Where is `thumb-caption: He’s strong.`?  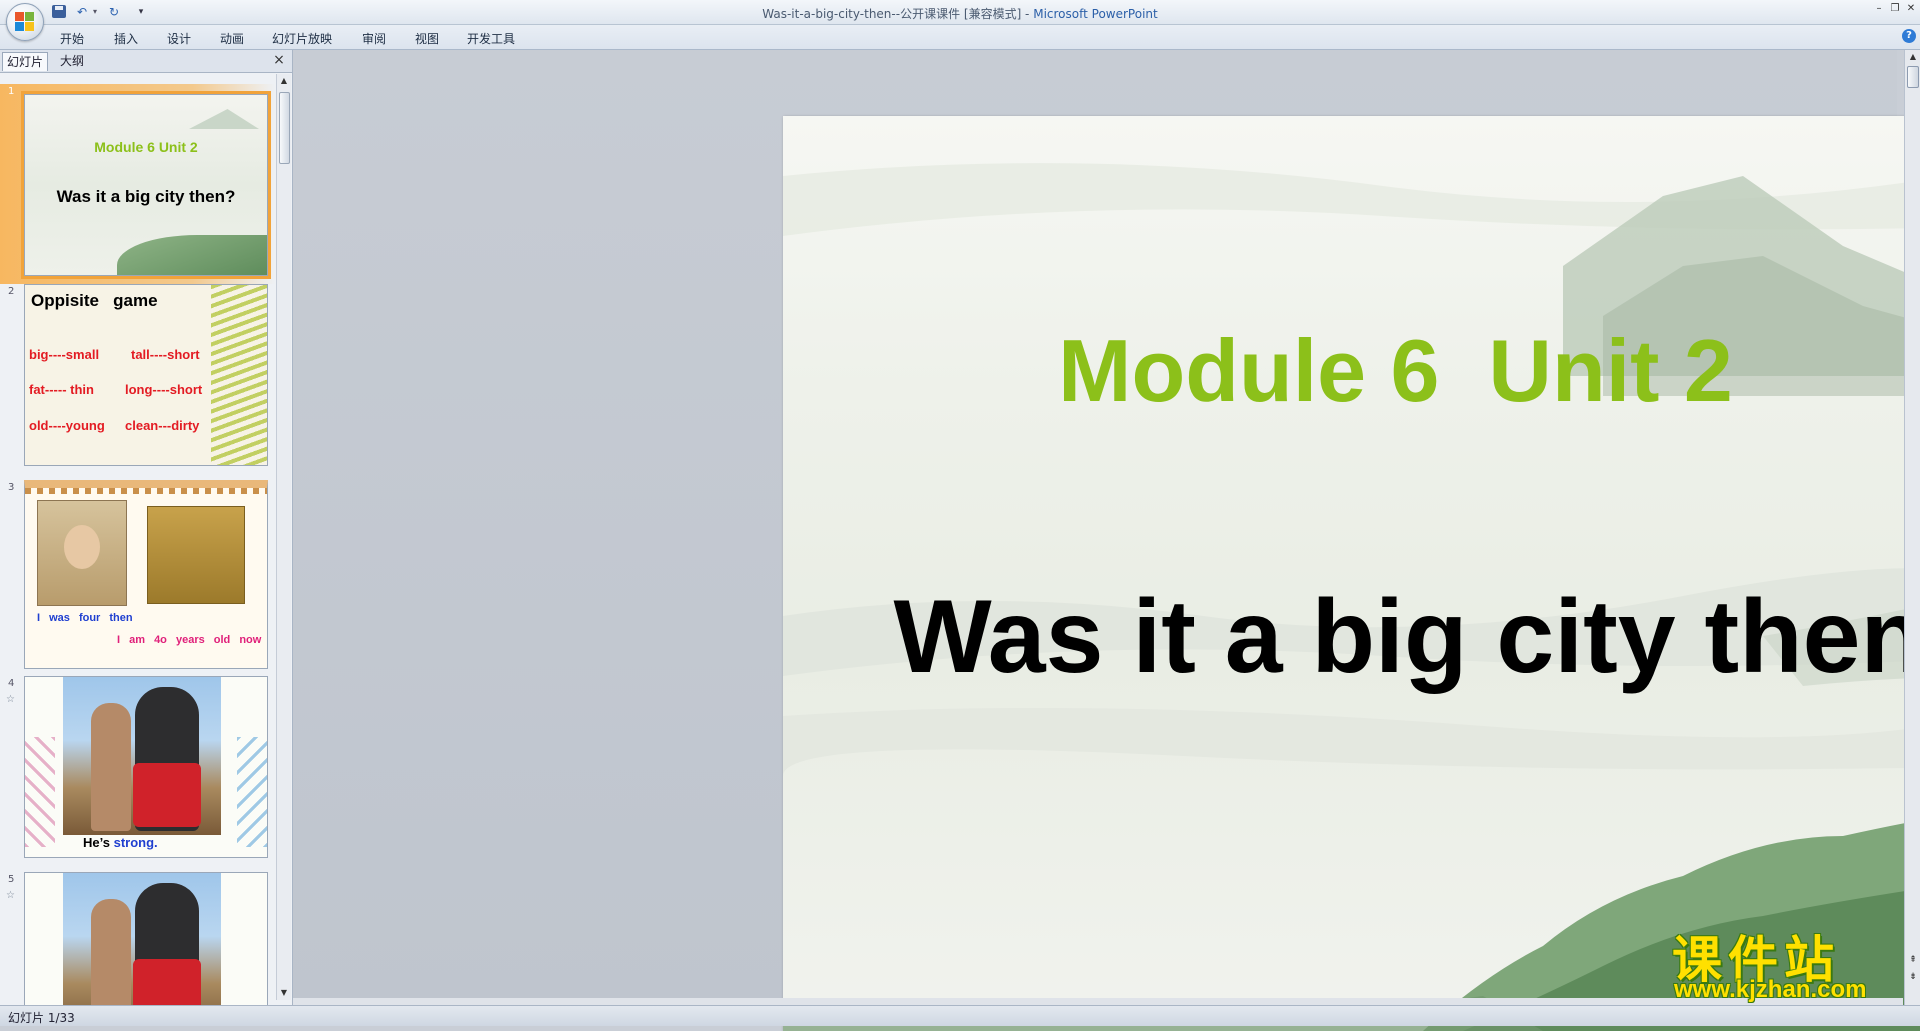
thumb-caption: He’s strong. is located at coordinates (120, 842).